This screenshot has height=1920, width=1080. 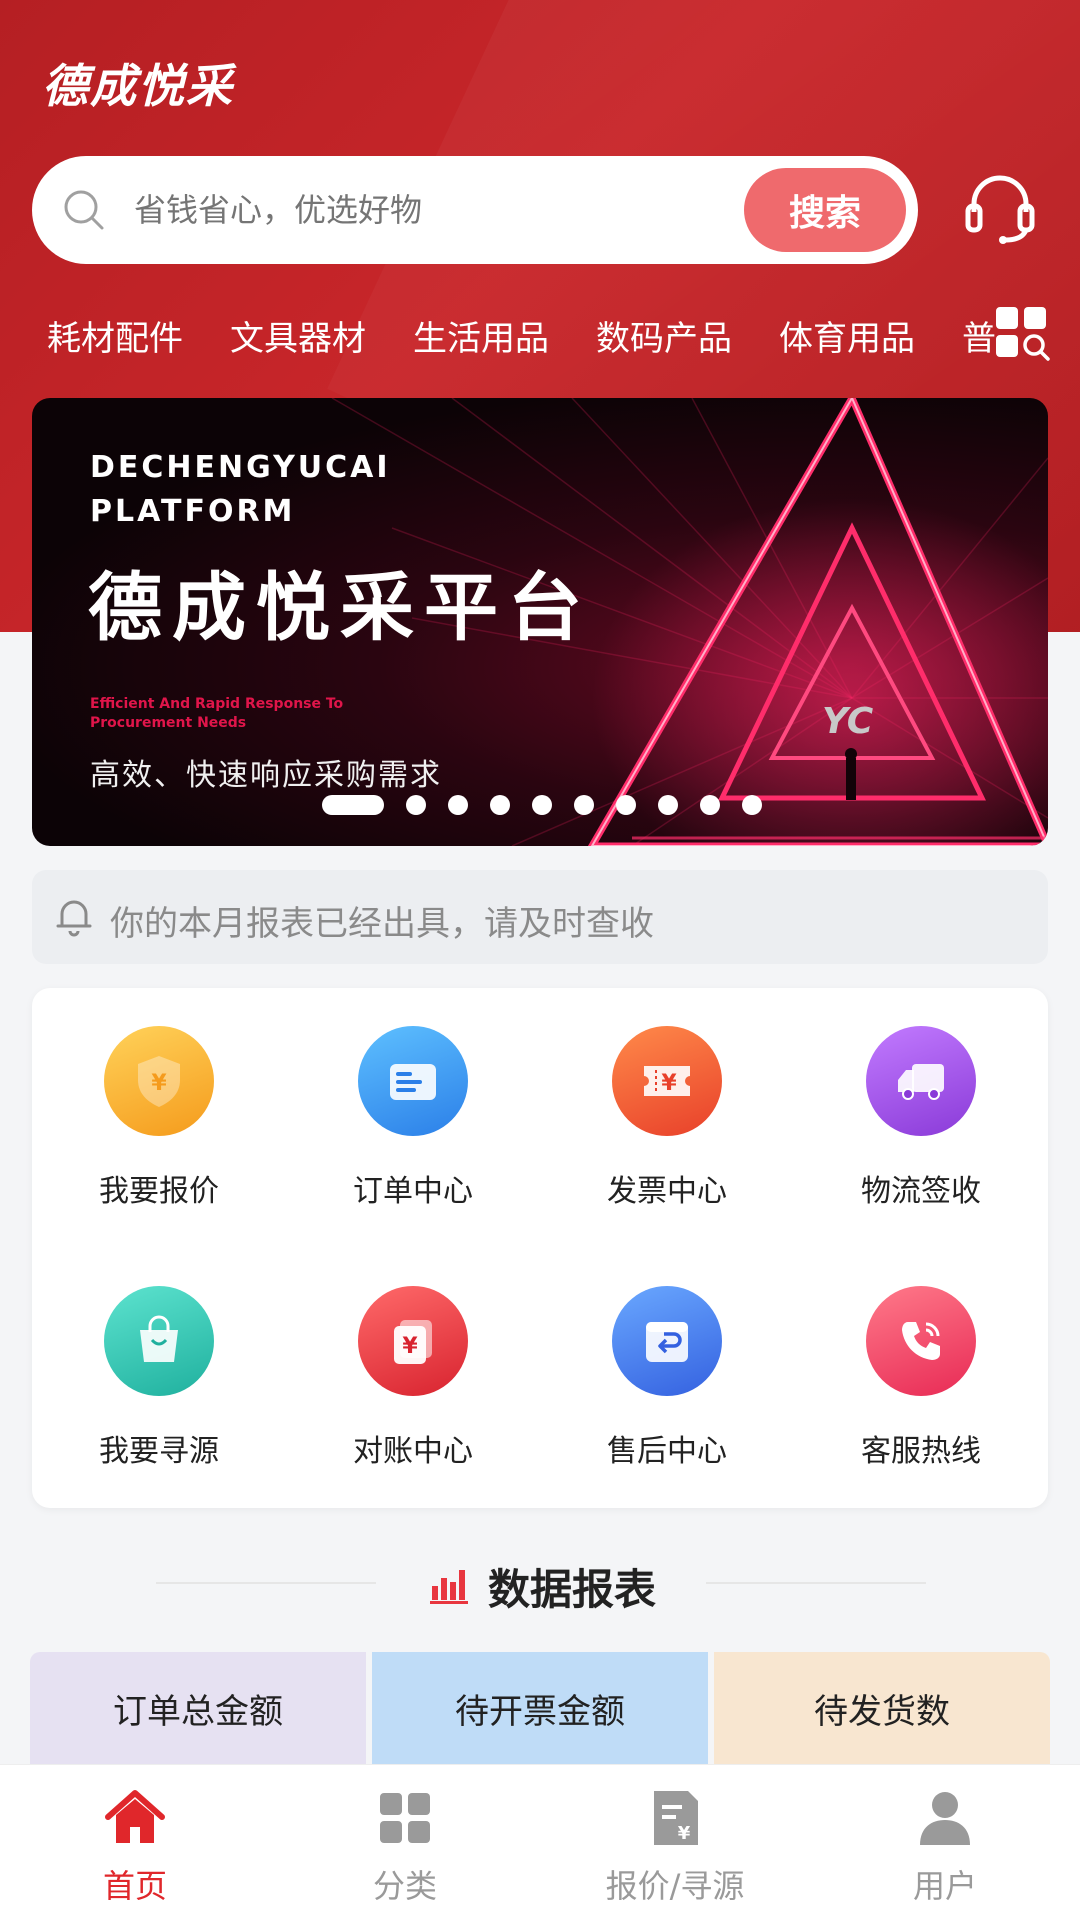 I want to click on reconcile-yen-icon: ¥, so click(x=413, y=1341).